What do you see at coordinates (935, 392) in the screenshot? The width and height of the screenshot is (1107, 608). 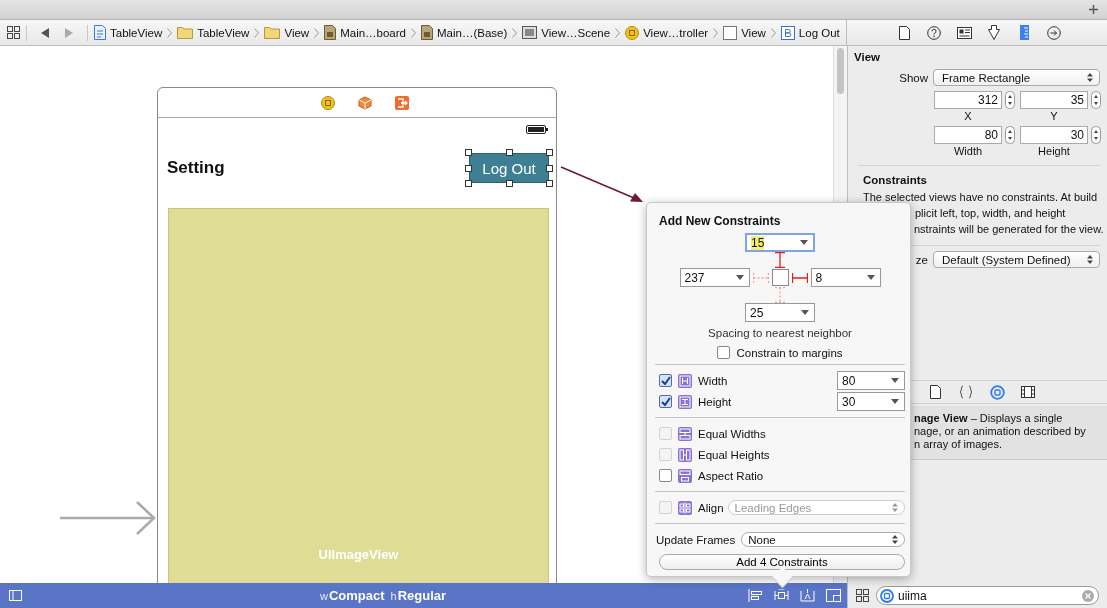 I see `file-template-tab` at bounding box center [935, 392].